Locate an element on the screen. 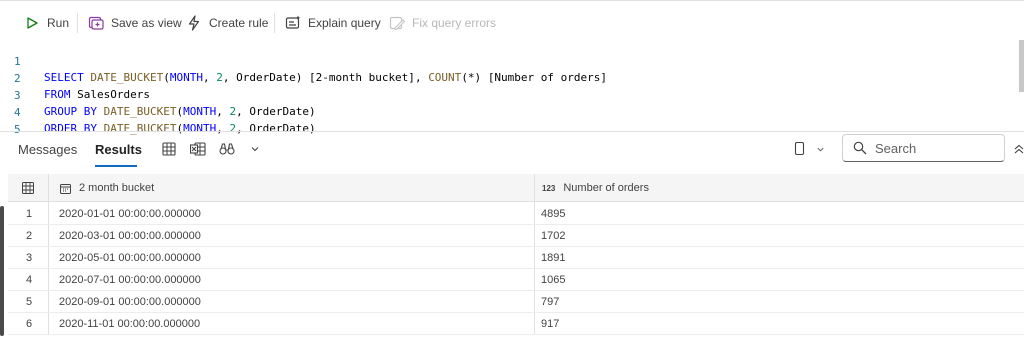 This screenshot has height=343, width=1024. row-index: 1 is located at coordinates (29, 214).